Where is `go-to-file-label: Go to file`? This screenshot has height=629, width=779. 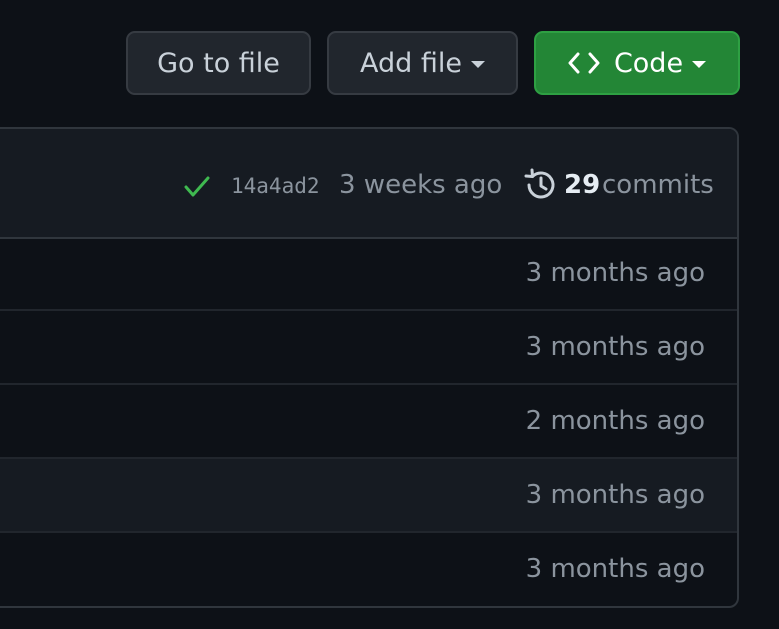
go-to-file-label: Go to file is located at coordinates (218, 63).